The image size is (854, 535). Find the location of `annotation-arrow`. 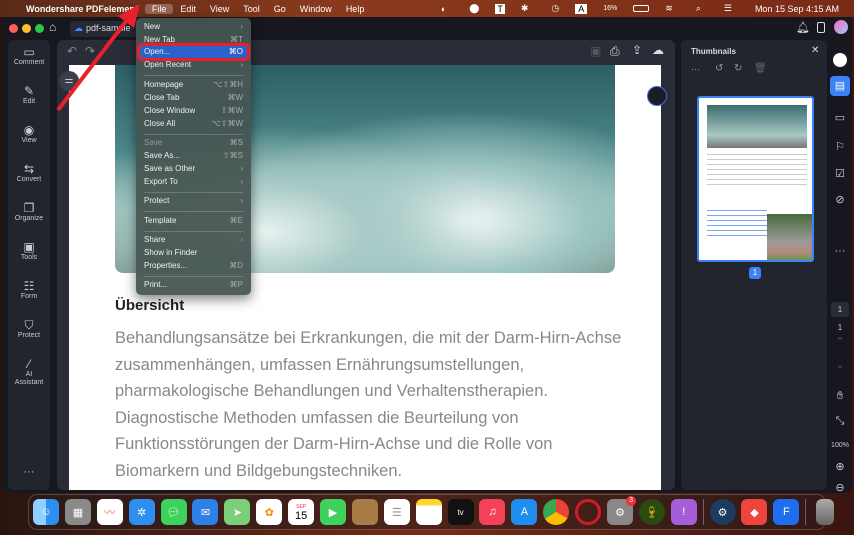

annotation-arrow is located at coordinates (98, 58).